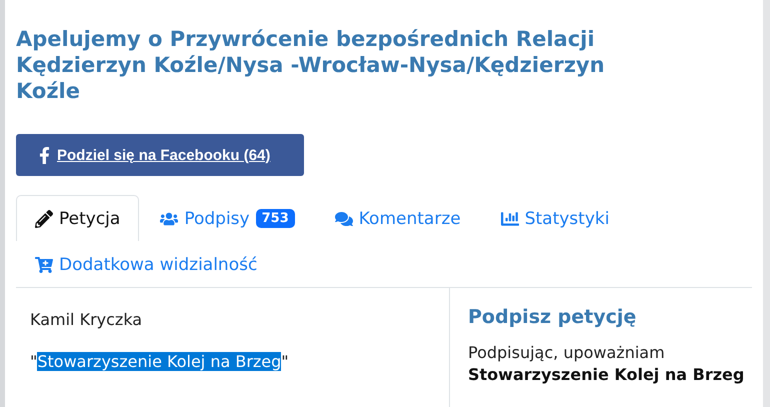 The height and width of the screenshot is (407, 770). I want to click on bar-chart-icon, so click(509, 219).